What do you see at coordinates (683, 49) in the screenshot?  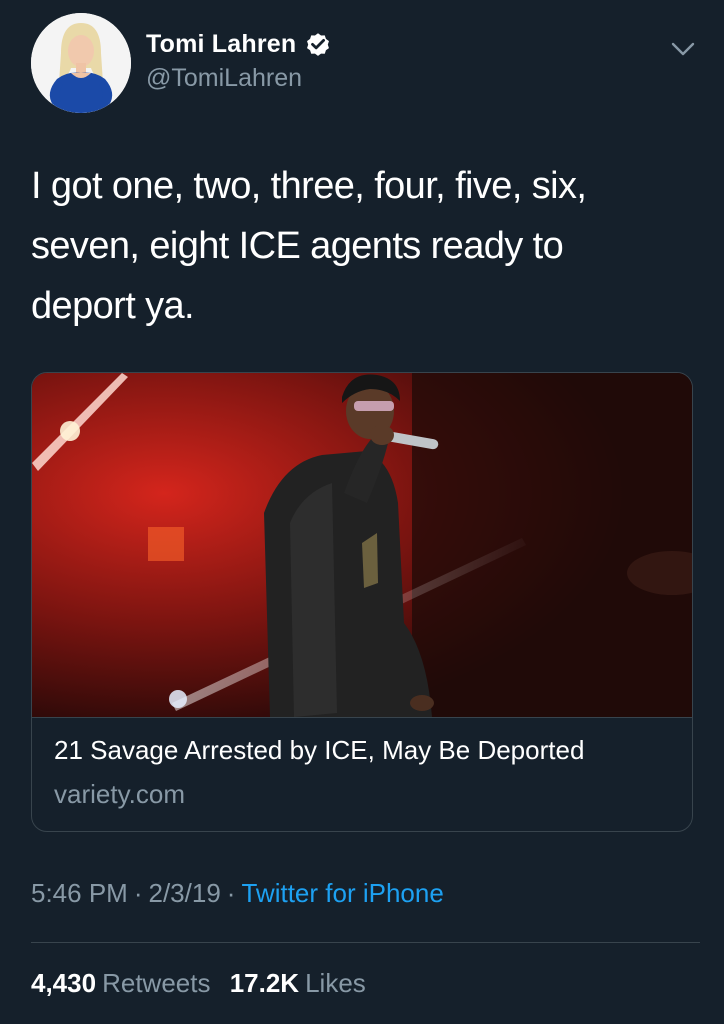 I see `chevron-down-icon` at bounding box center [683, 49].